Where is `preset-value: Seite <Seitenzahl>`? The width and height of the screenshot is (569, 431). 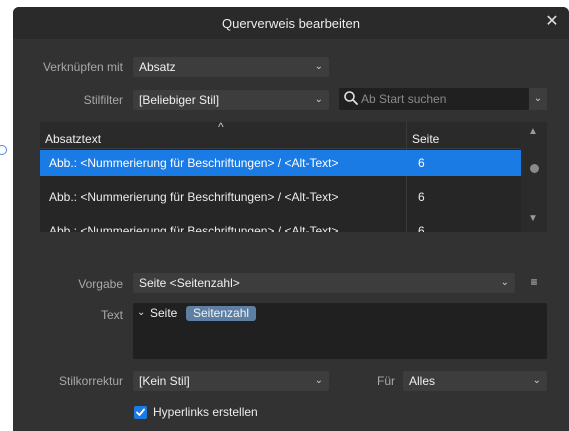
preset-value: Seite <Seitenzahl> is located at coordinates (189, 283).